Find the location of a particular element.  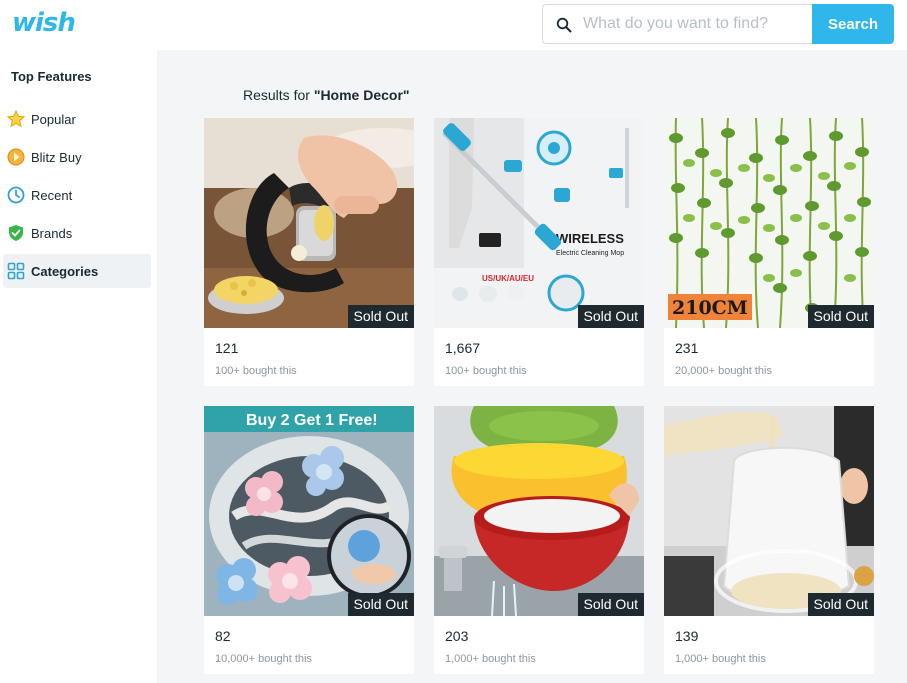

product-image: 210CM Sold Out is located at coordinates (769, 223).